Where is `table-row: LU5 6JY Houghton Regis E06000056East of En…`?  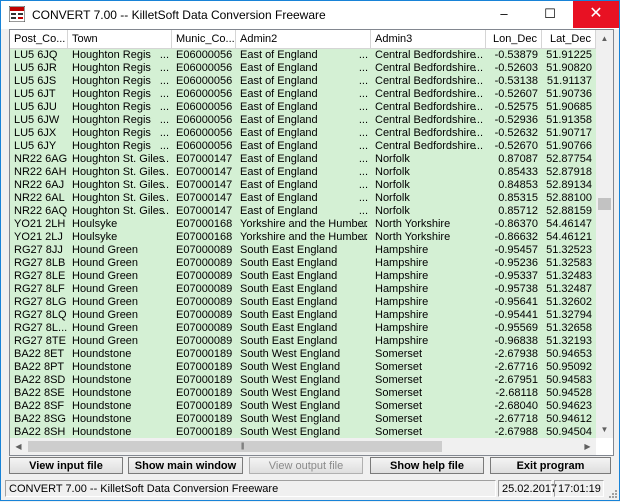 table-row: LU5 6JY Houghton Regis E06000056East of En… is located at coordinates (303, 146).